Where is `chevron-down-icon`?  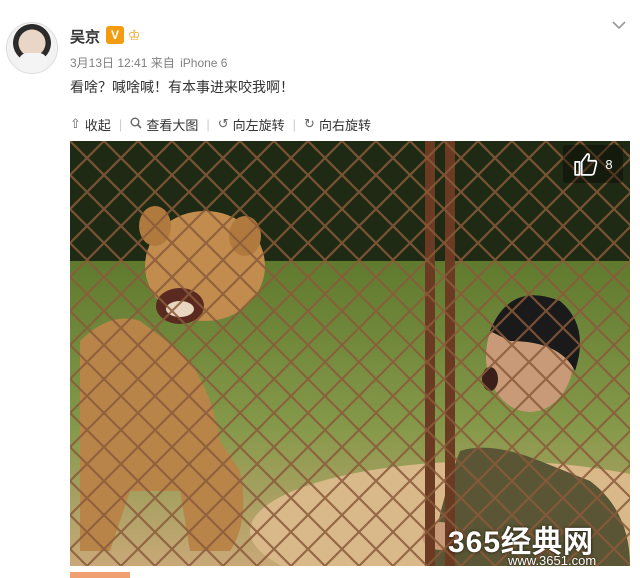
chevron-down-icon is located at coordinates (619, 25).